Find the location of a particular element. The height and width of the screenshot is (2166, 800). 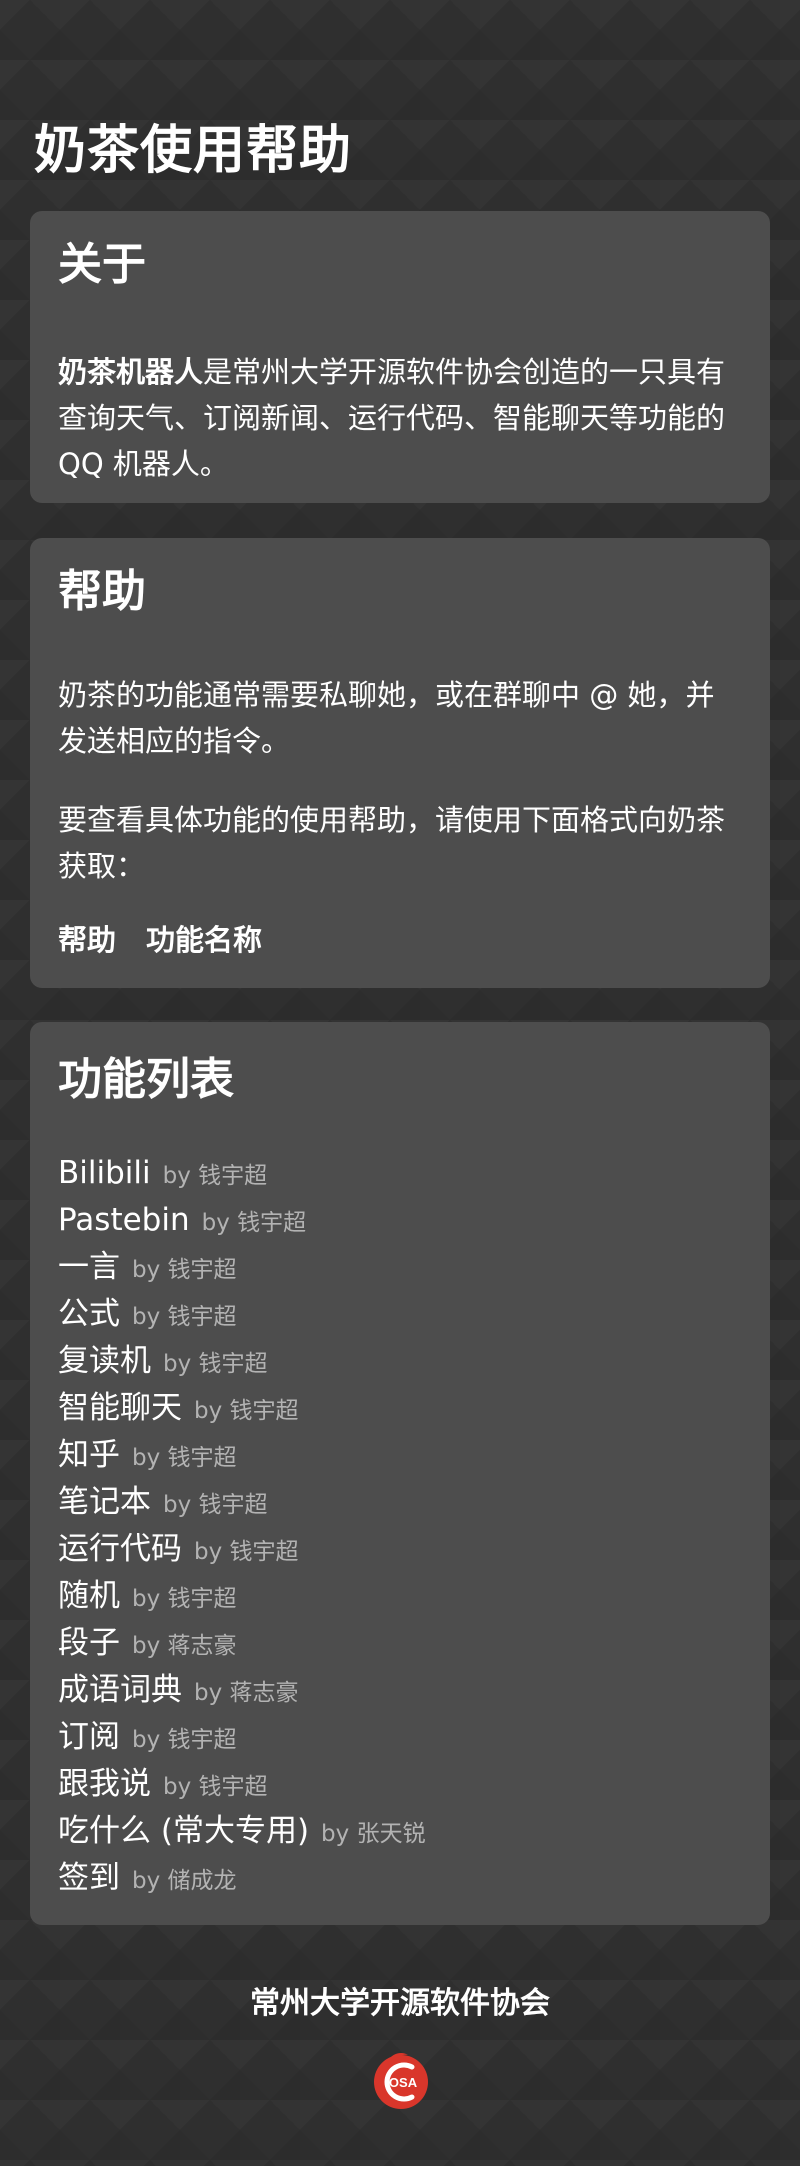

feature-name: Bilibili is located at coordinates (104, 1173).